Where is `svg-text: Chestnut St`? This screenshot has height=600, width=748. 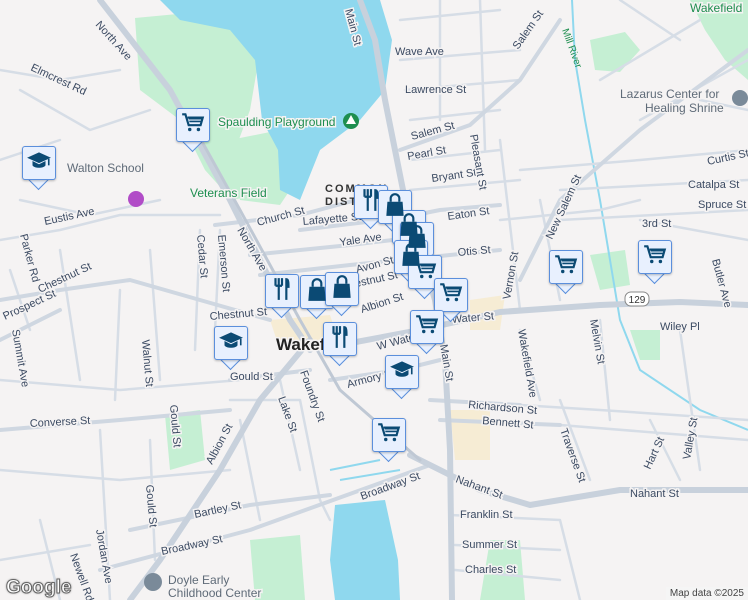
svg-text: Chestnut St is located at coordinates (238, 314).